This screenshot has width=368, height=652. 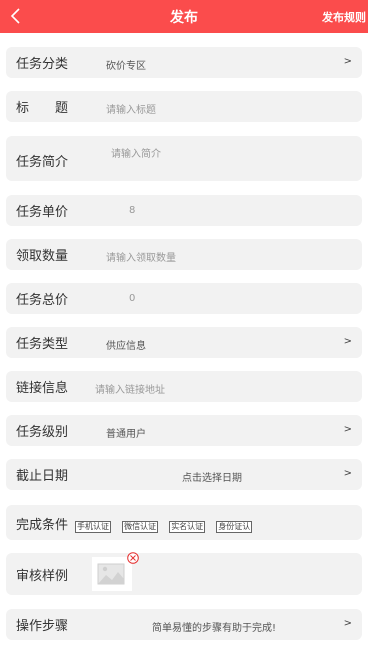 I want to click on intro-textarea: 请输入简介, so click(x=136, y=152).